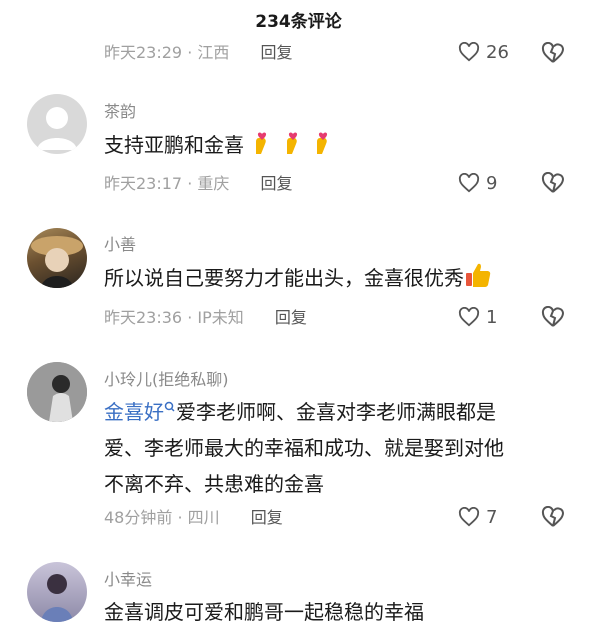  Describe the element at coordinates (120, 110) in the screenshot. I see `username: 茶韵` at that location.